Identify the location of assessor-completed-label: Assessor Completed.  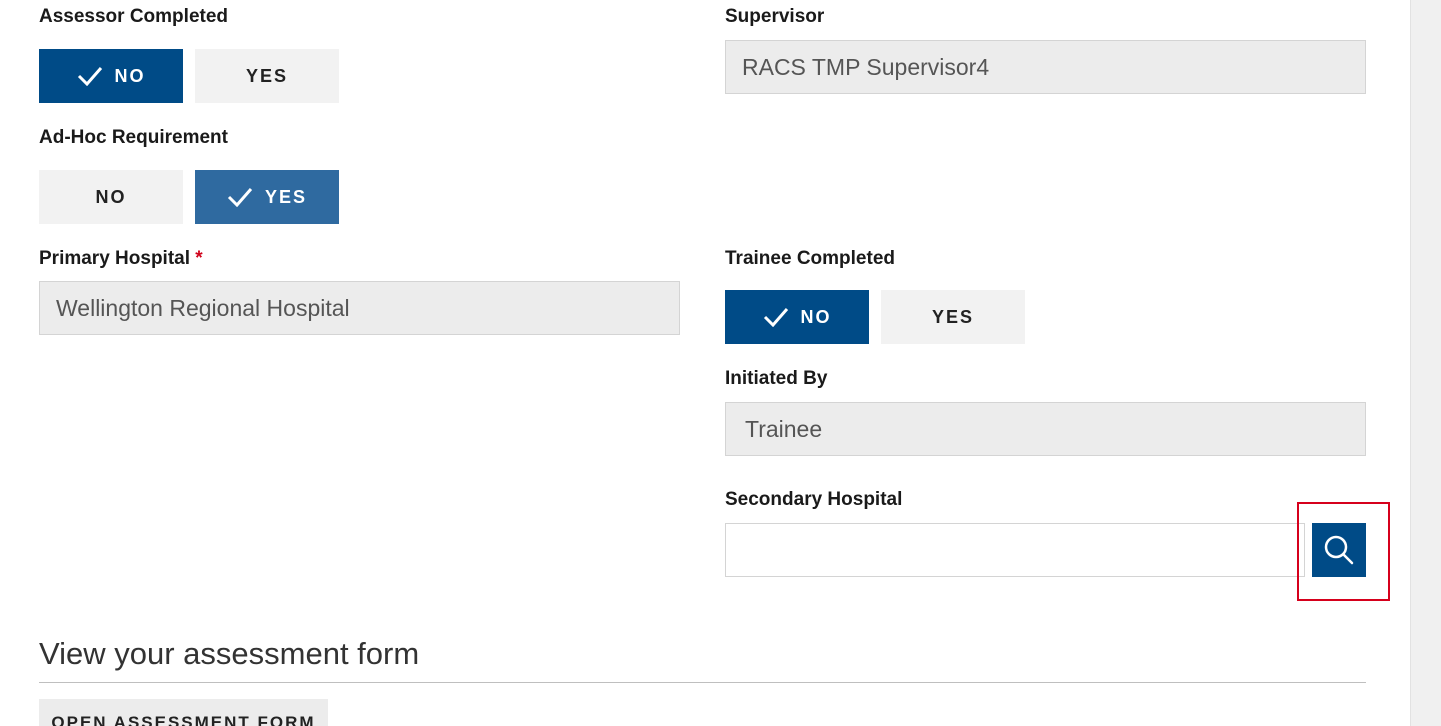
(134, 16).